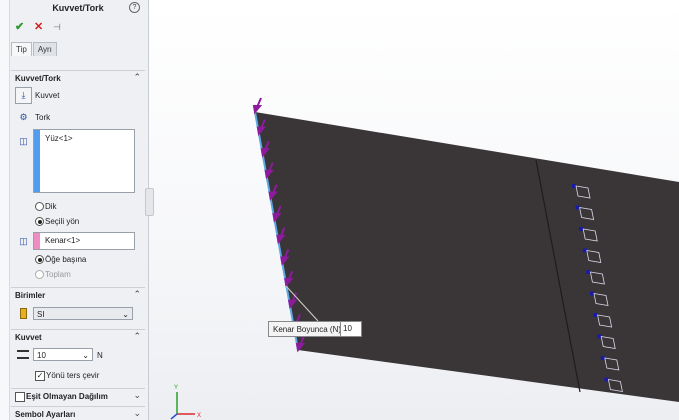 This screenshot has width=679, height=420. I want to click on face-selection-item: Yüz<1>, so click(59, 138).